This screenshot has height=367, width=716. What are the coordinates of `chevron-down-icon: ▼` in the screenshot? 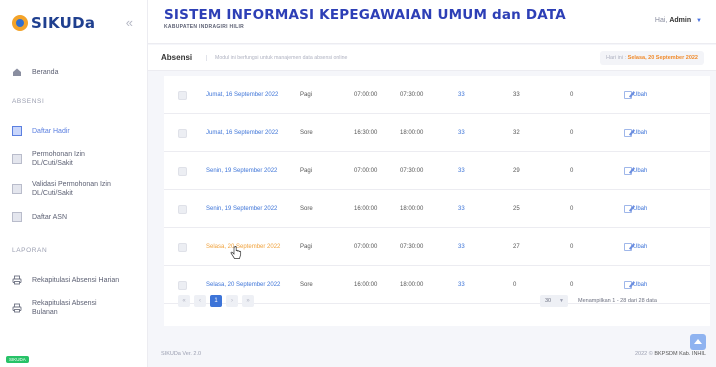 It's located at (699, 21).